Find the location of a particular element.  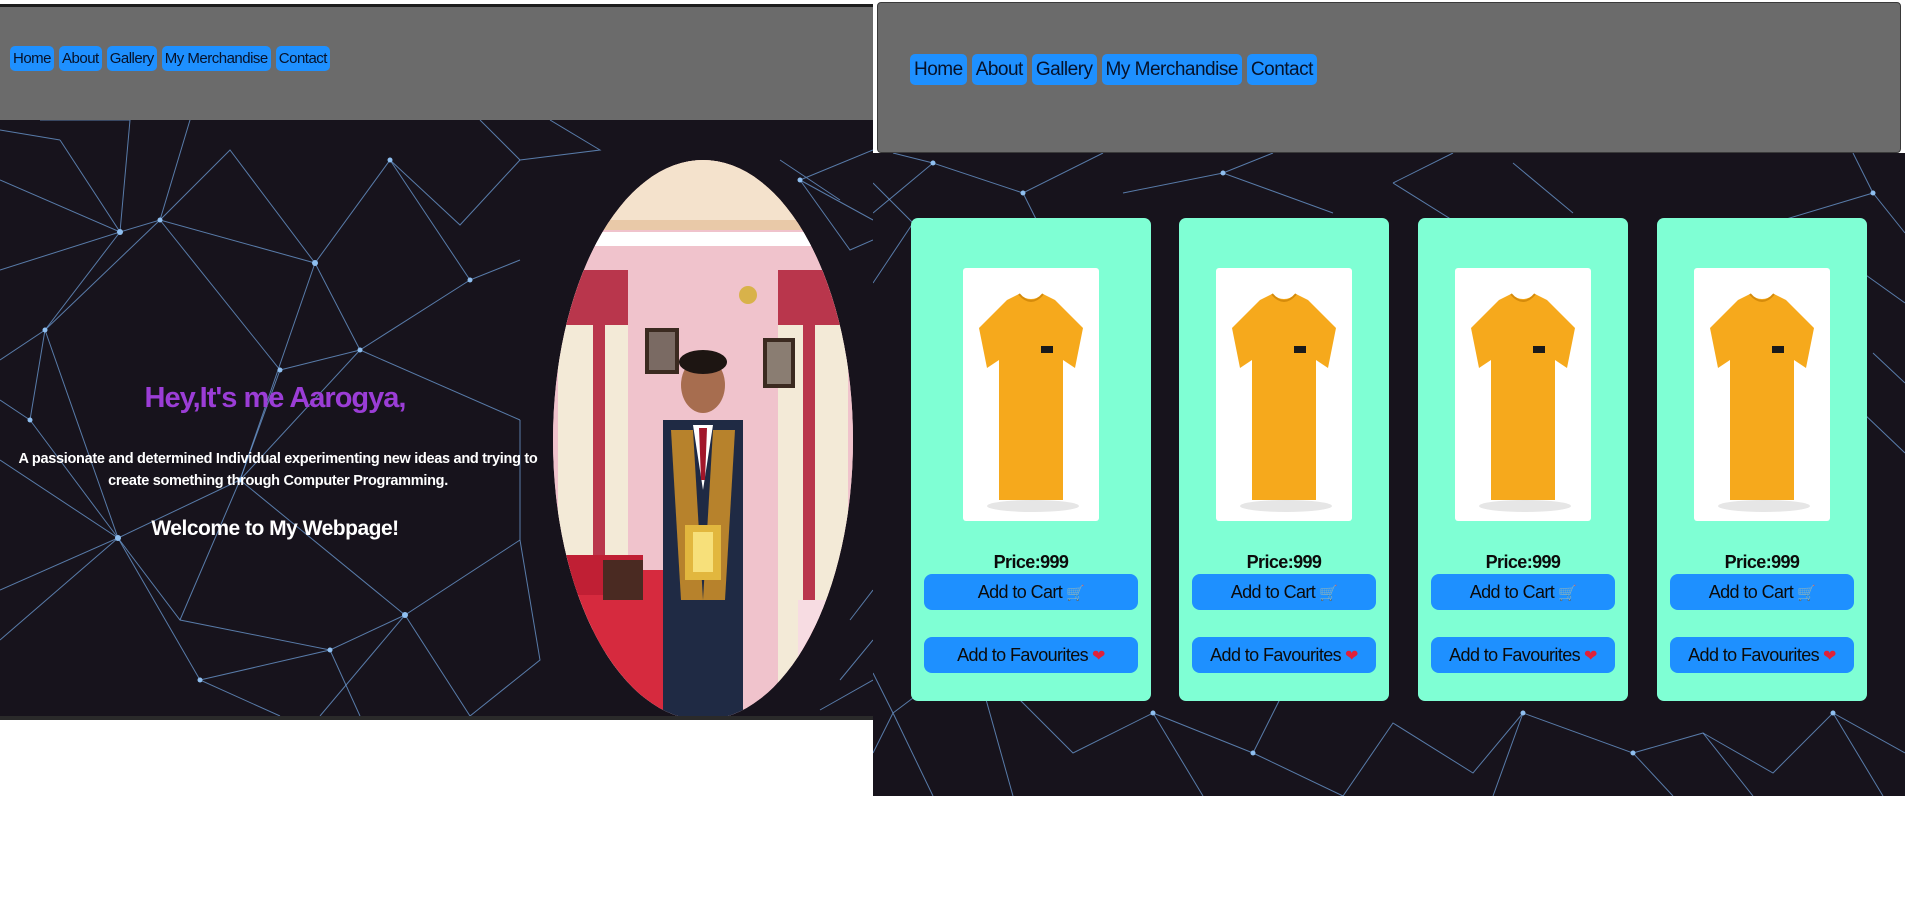

profile-photo is located at coordinates (703, 440).